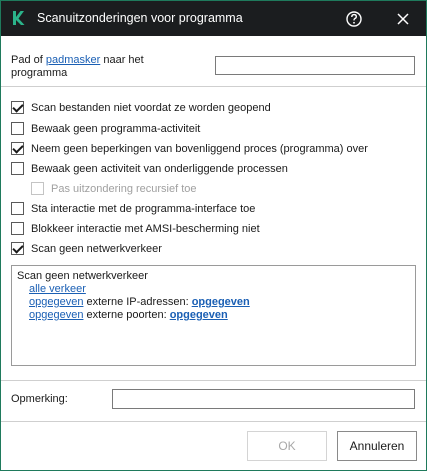 The image size is (427, 471). I want to click on summary-traffic-line: alle verkeer, so click(213, 289).